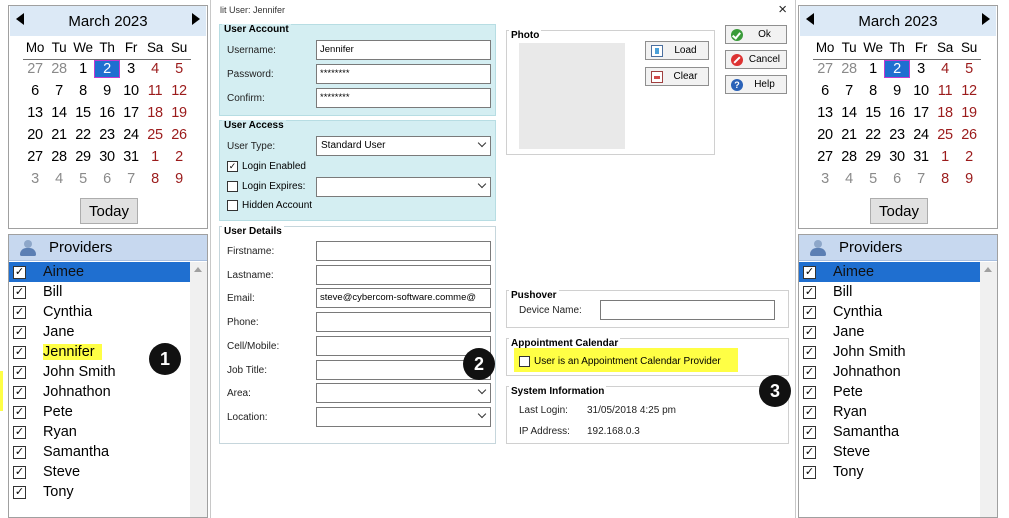  What do you see at coordinates (403, 346) in the screenshot?
I see `cell-field` at bounding box center [403, 346].